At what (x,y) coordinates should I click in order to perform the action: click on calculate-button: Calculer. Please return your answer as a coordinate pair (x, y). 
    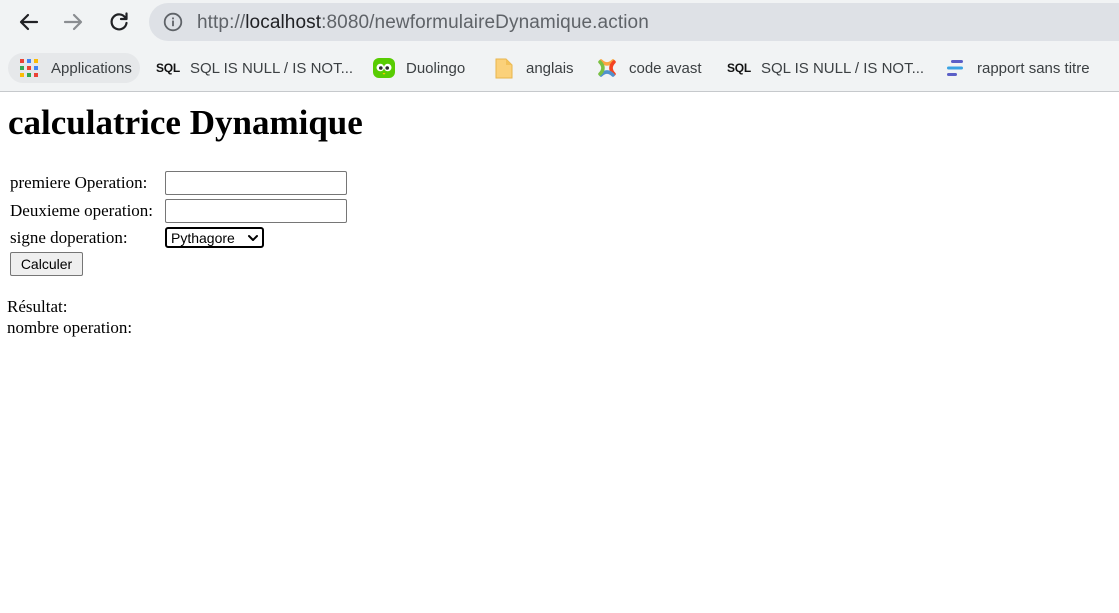
    Looking at the image, I should click on (46, 264).